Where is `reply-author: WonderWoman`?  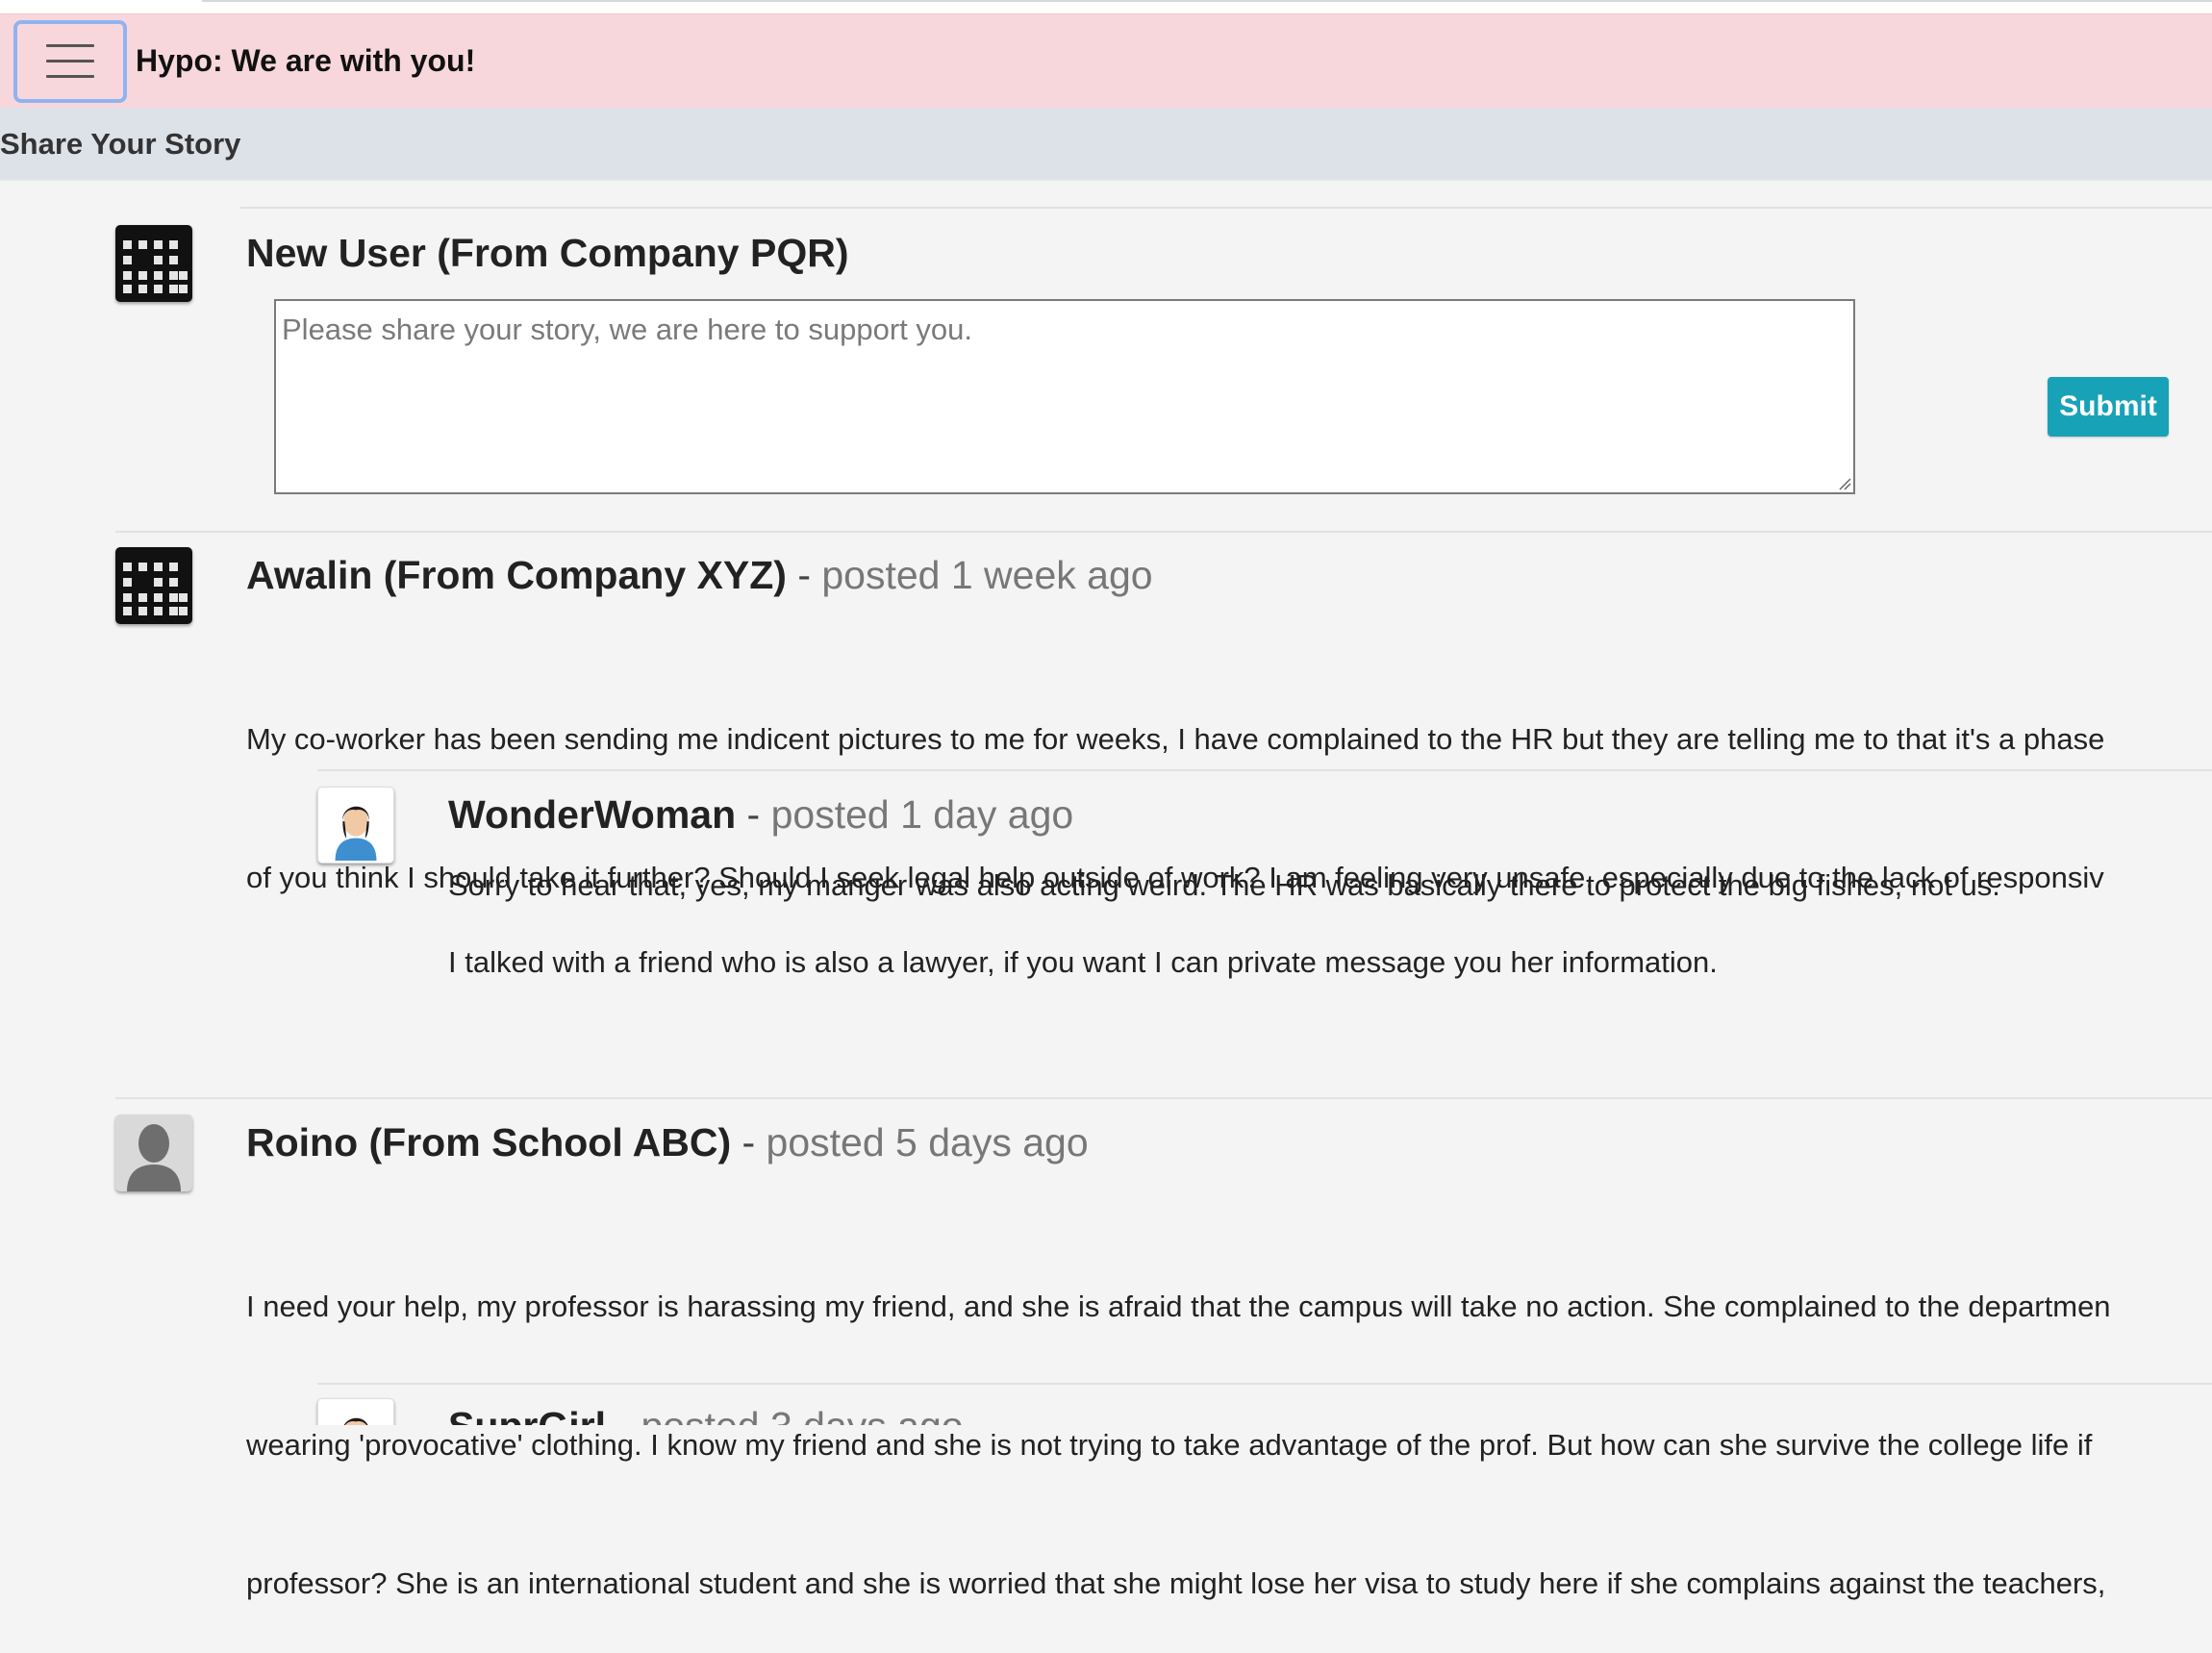 reply-author: WonderWoman is located at coordinates (592, 814).